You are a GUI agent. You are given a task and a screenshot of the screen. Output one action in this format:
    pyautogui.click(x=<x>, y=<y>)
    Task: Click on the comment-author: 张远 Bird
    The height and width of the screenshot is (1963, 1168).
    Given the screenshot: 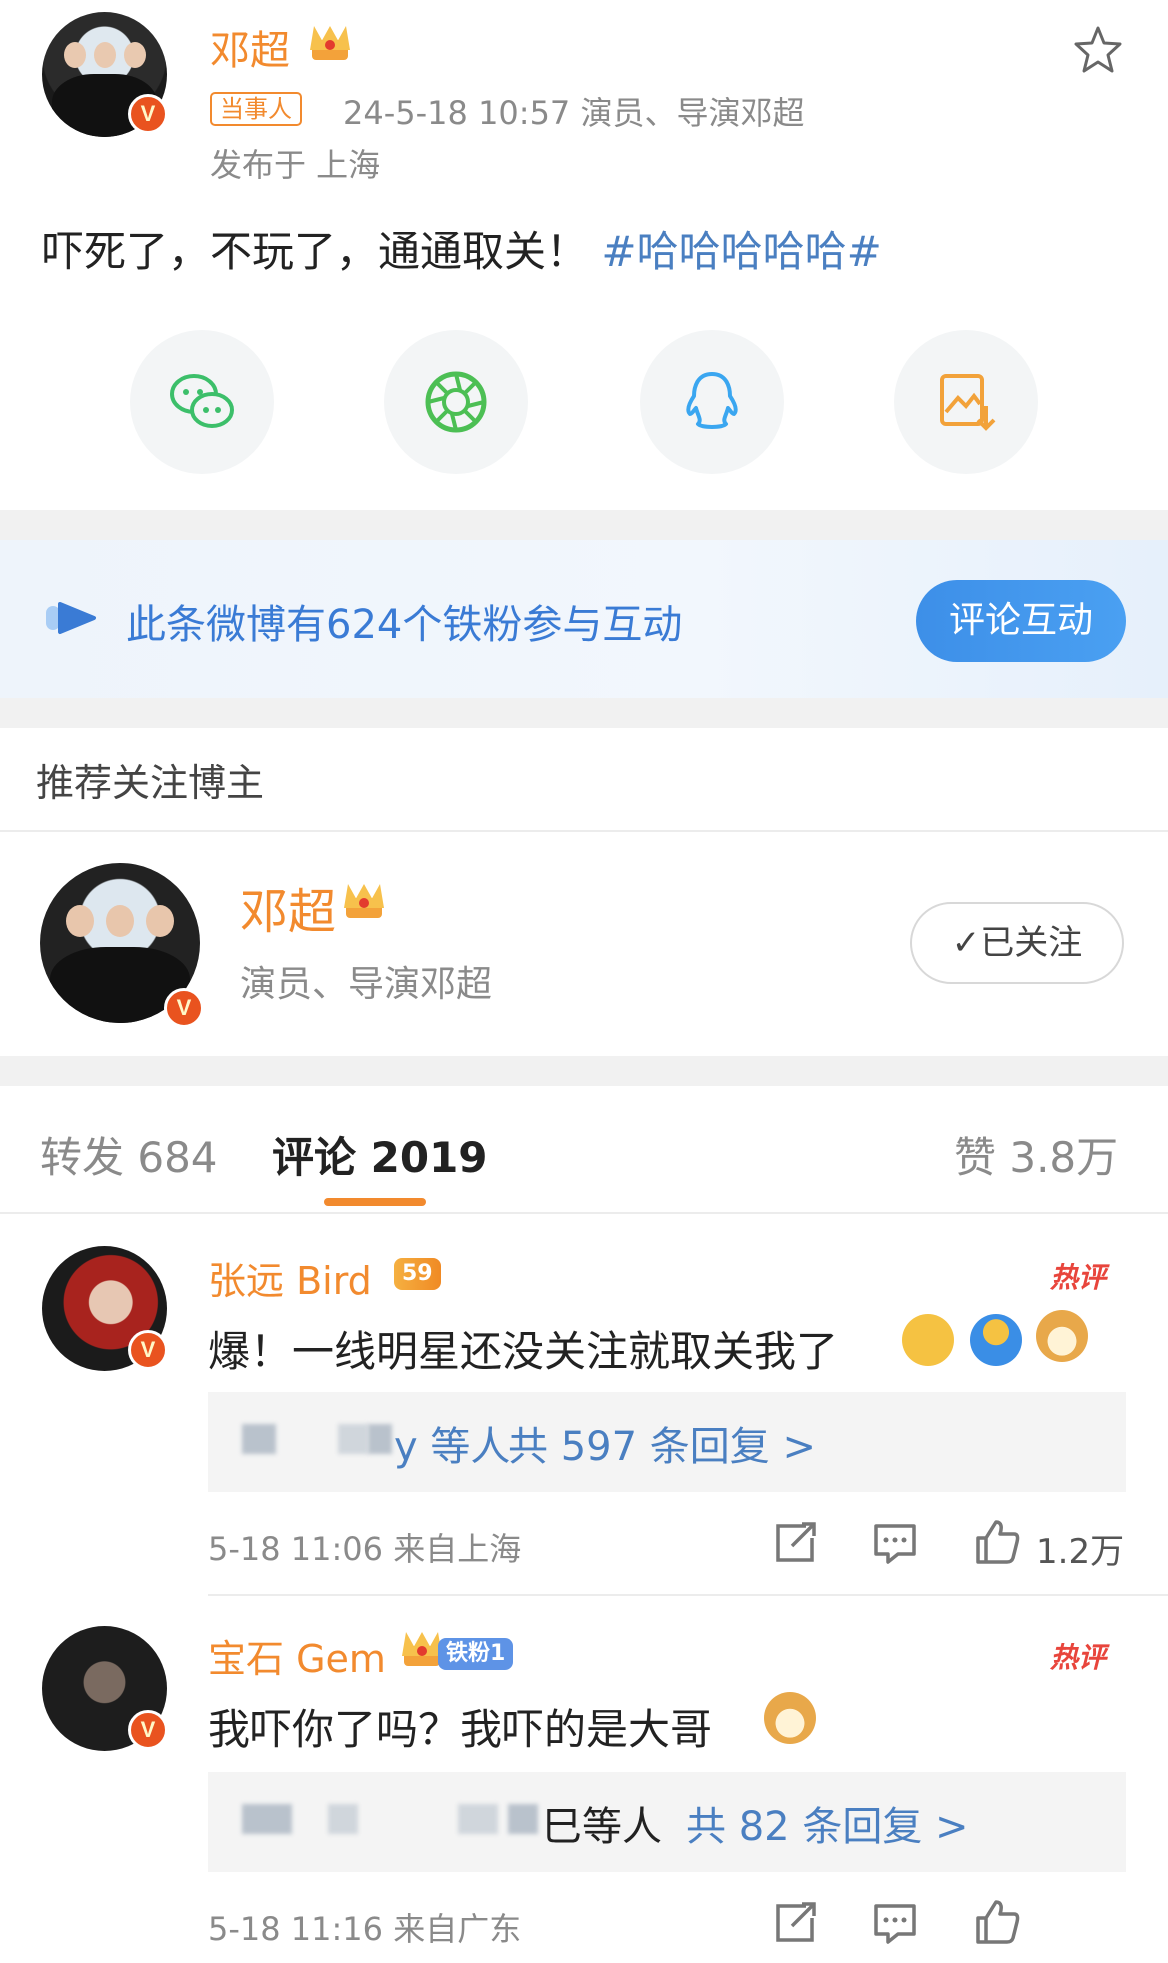 What is the action you would take?
    pyautogui.click(x=290, y=1277)
    